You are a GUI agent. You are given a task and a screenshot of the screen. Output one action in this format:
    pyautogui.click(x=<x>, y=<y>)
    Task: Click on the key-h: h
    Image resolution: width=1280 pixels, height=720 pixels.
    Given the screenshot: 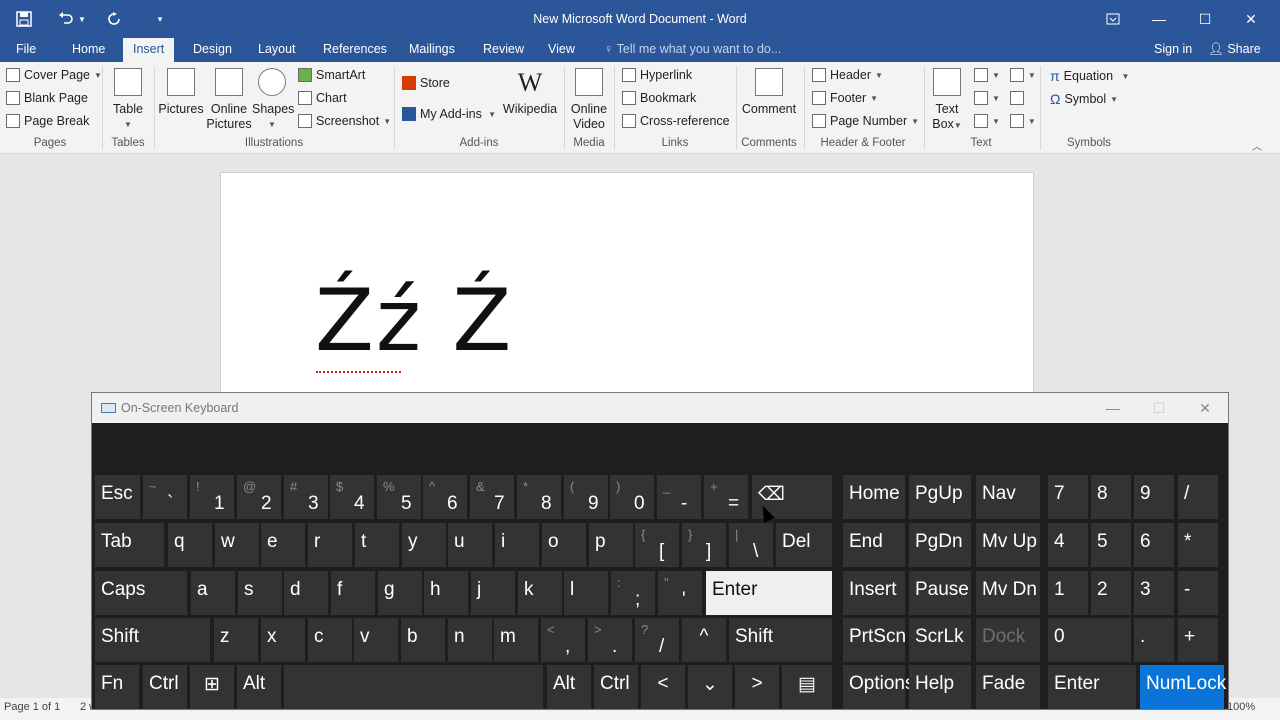 What is the action you would take?
    pyautogui.click(x=446, y=593)
    